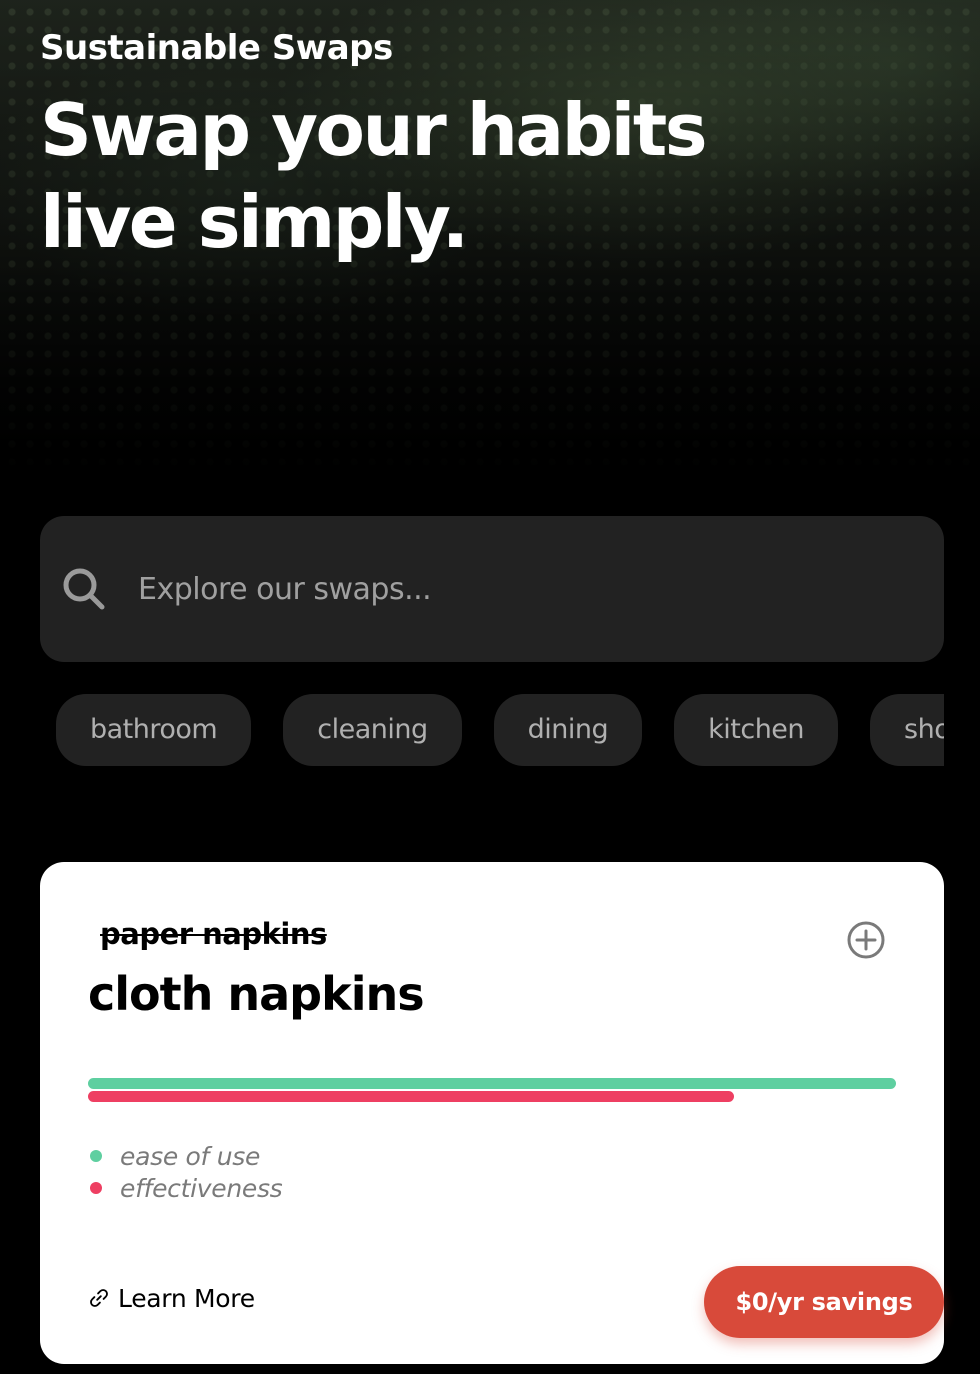  What do you see at coordinates (374, 130) in the screenshot?
I see `headline-line-1: Swap your habits` at bounding box center [374, 130].